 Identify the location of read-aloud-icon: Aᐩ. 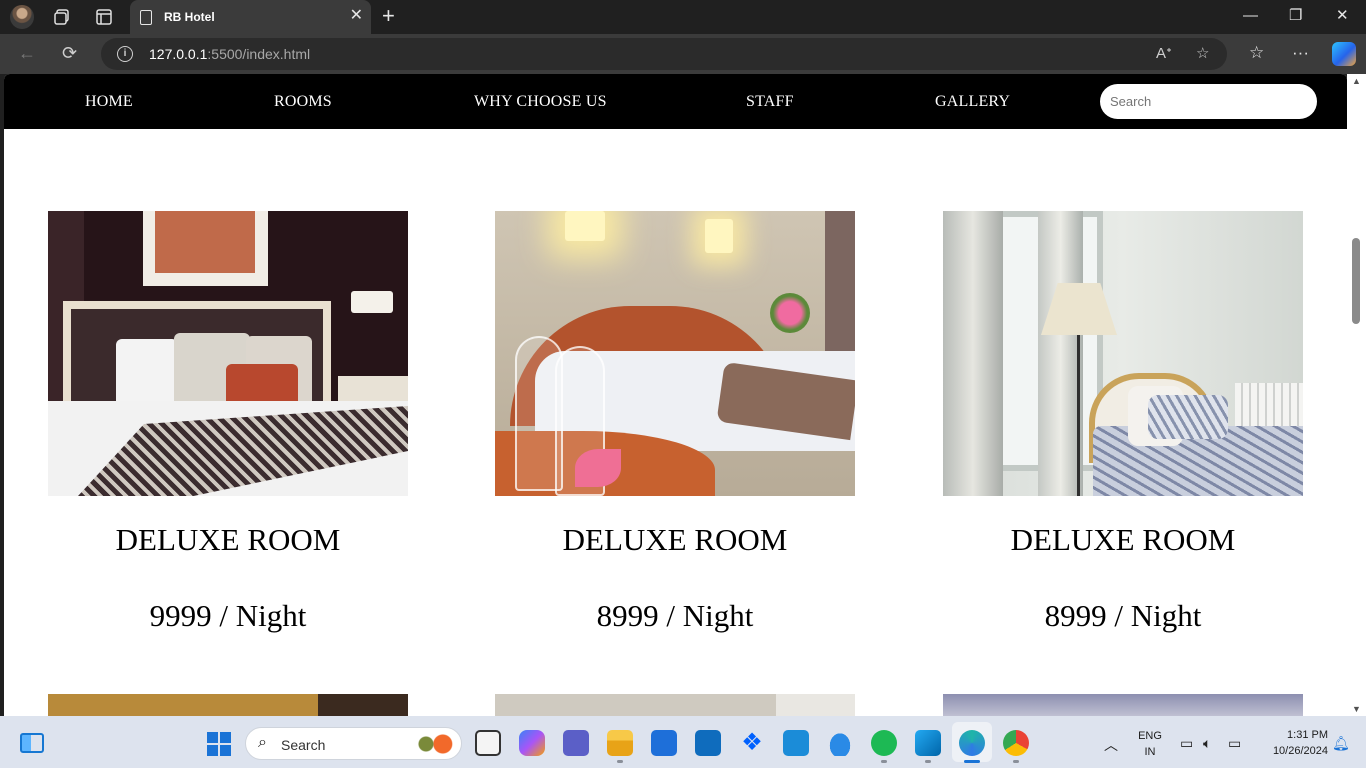
(1164, 54).